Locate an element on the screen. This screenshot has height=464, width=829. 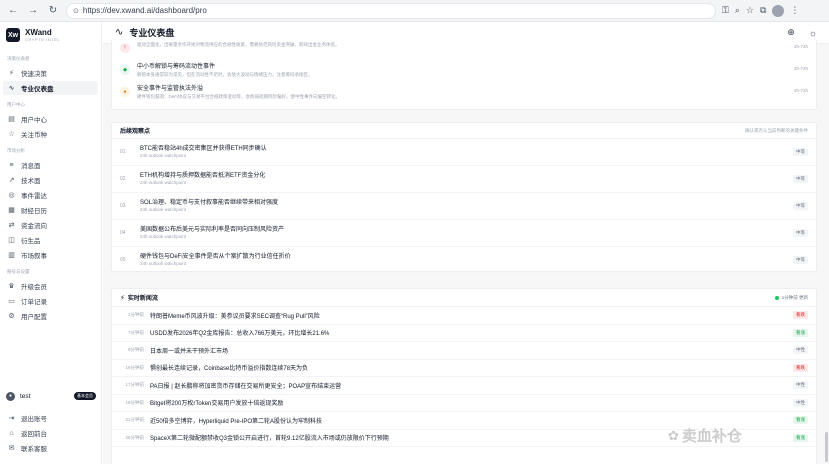
sidebar-item: ⇥ 退出账号 is located at coordinates (51, 418).